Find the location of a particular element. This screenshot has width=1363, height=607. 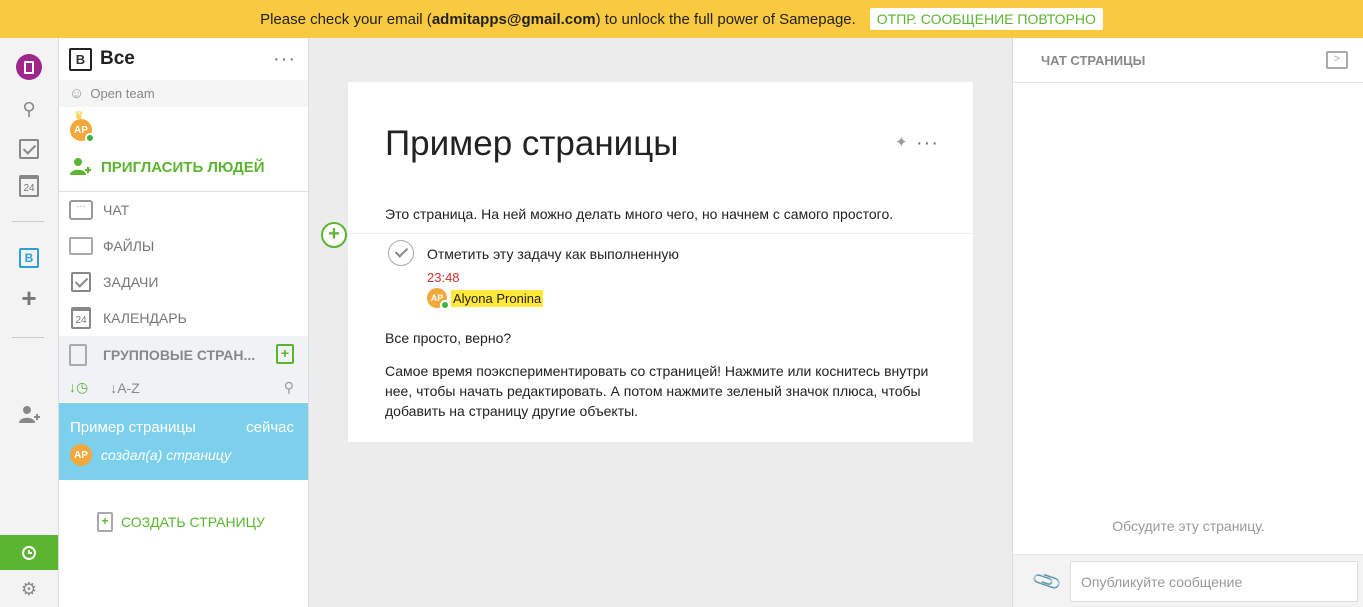

create-page-button: + СОЗДАТЬ СТРАНИЦУ is located at coordinates (181, 522).